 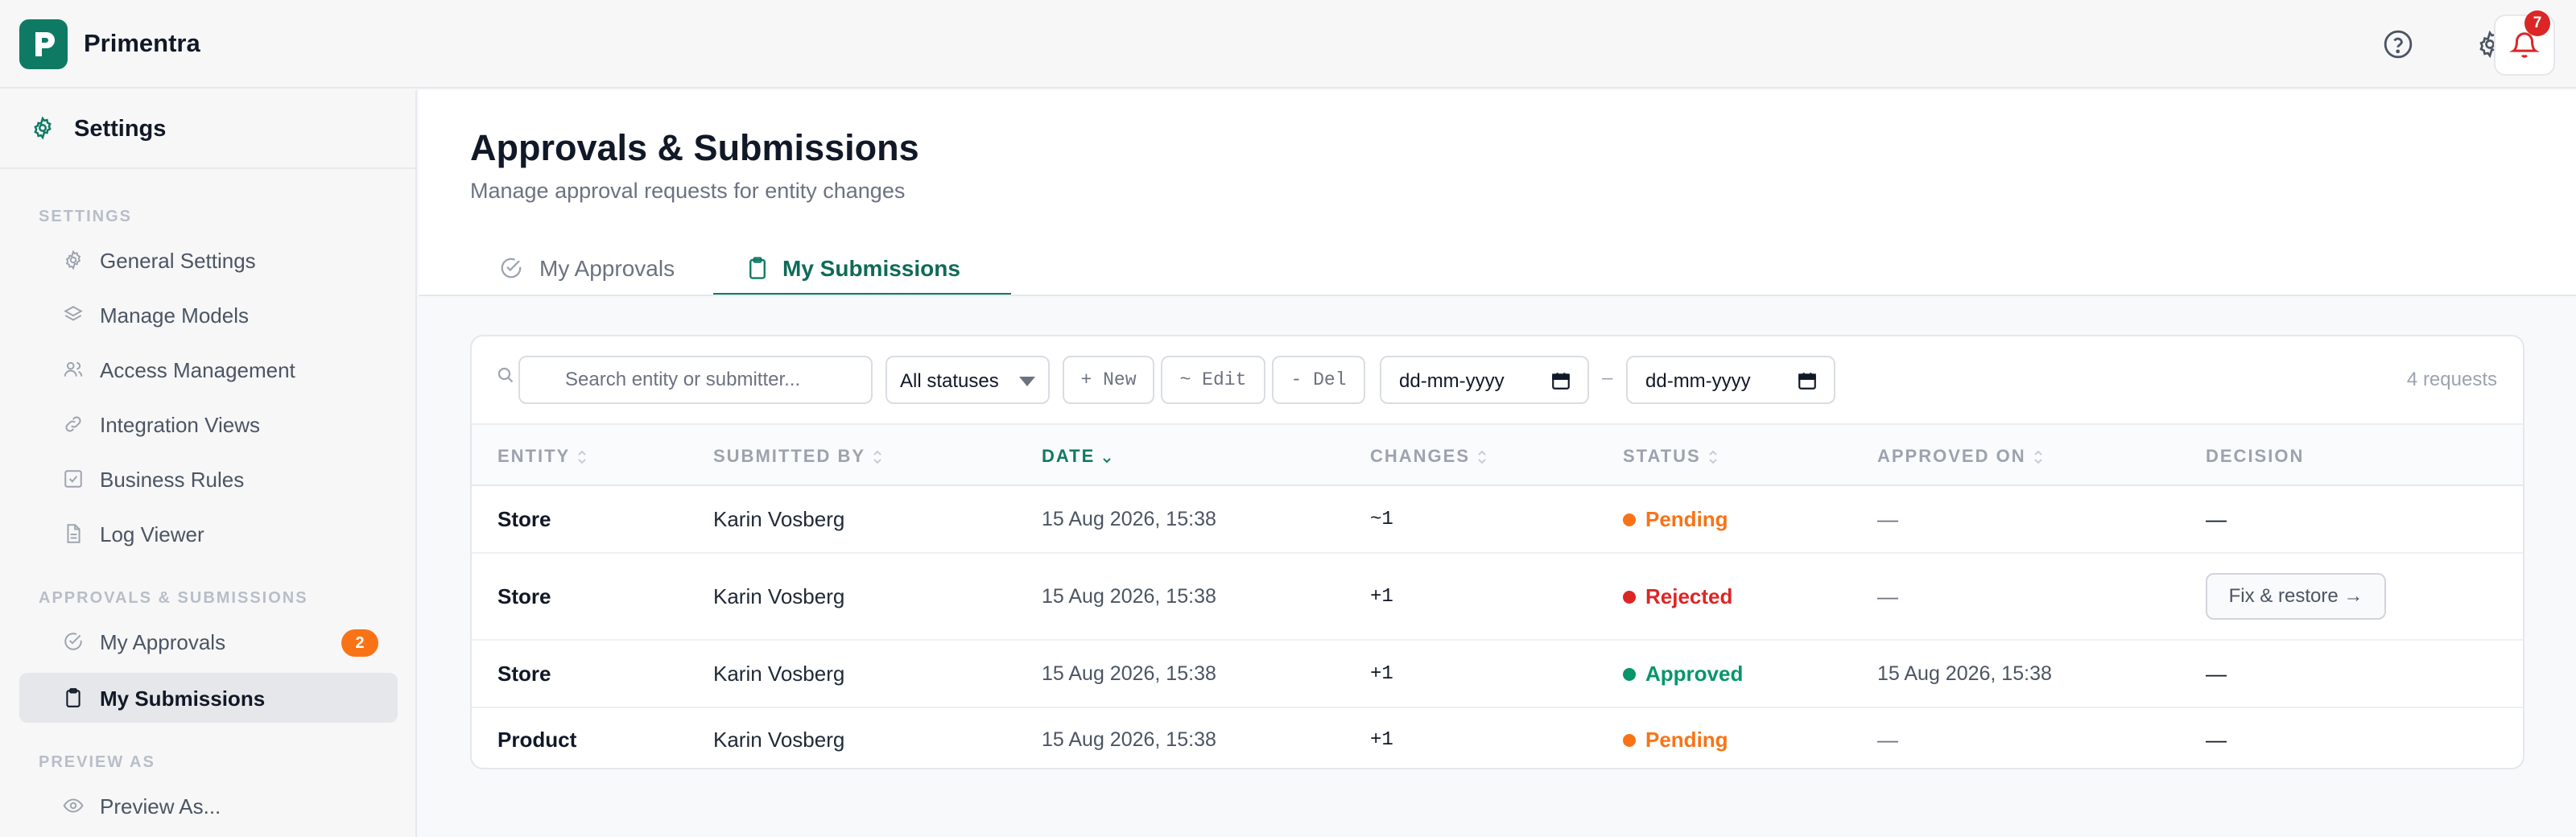 What do you see at coordinates (1683, 674) in the screenshot?
I see `status-badge: Approved` at bounding box center [1683, 674].